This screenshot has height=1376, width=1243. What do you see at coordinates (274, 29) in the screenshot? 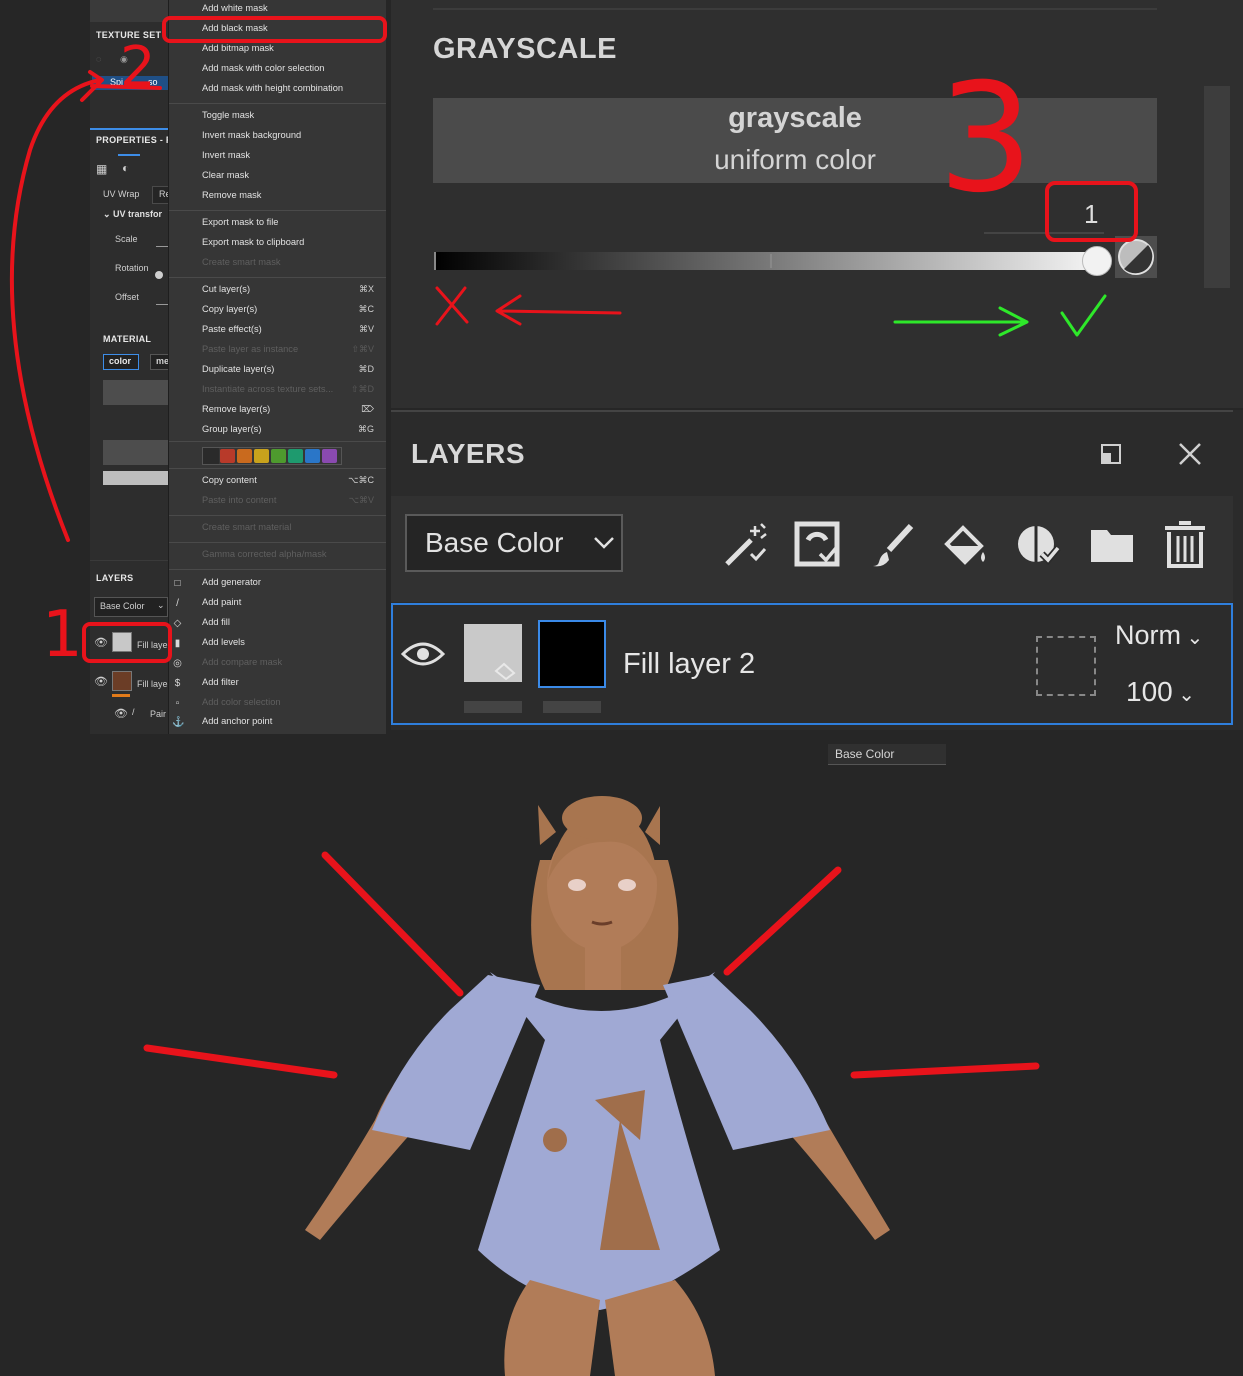
I see `highlight-add-black-mask` at bounding box center [274, 29].